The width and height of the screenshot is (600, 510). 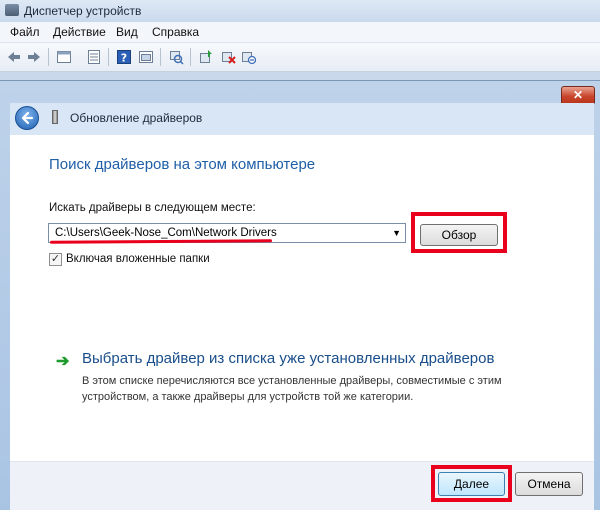 What do you see at coordinates (396, 233) in the screenshot?
I see `dropdown-arrow-icon: ▼` at bounding box center [396, 233].